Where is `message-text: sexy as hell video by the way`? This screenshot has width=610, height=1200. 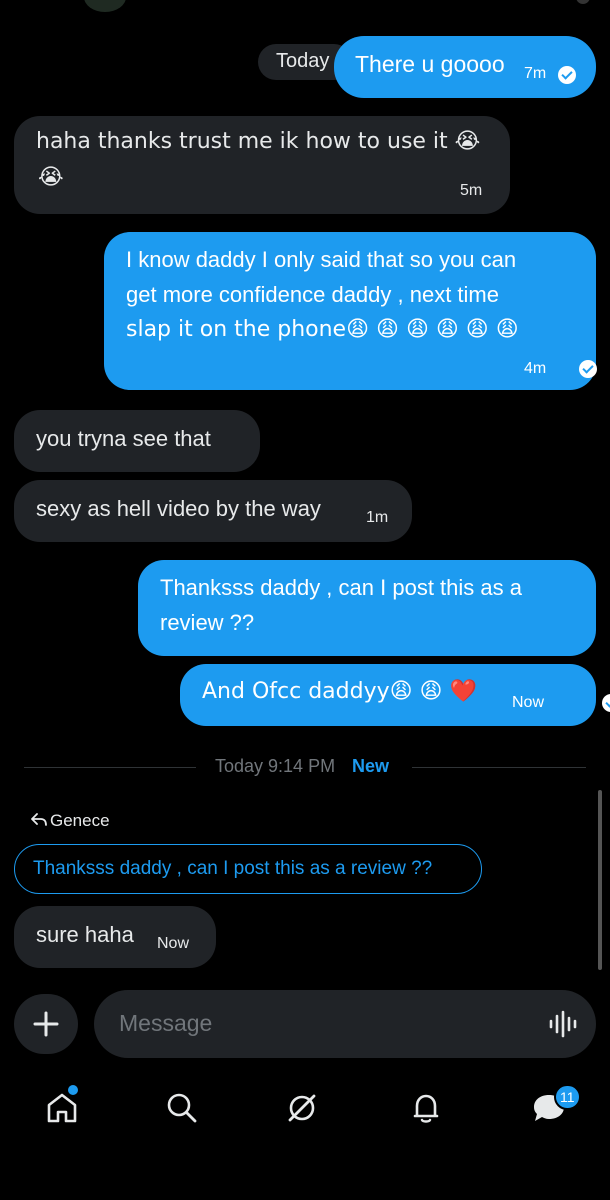 message-text: sexy as hell video by the way is located at coordinates (178, 508).